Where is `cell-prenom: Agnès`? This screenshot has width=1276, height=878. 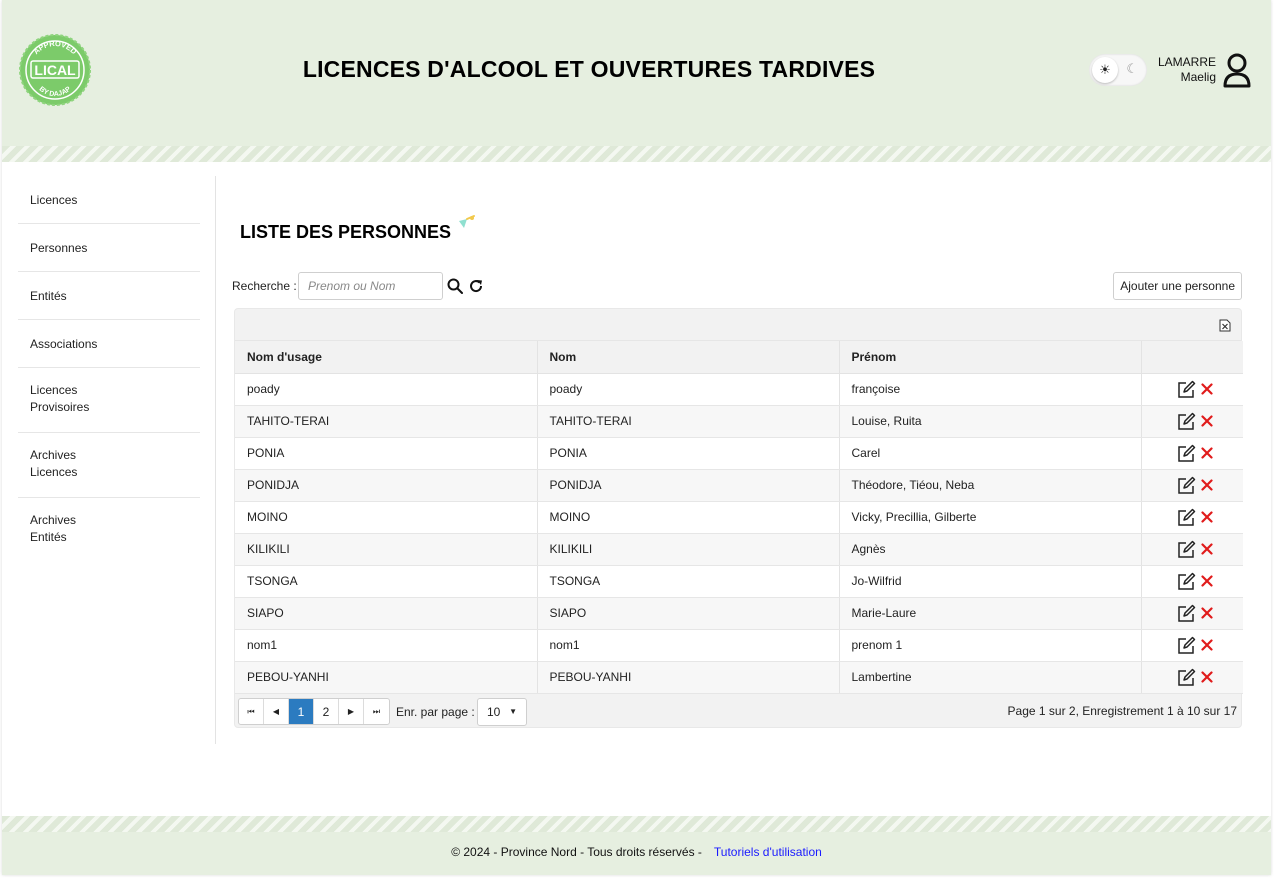 cell-prenom: Agnès is located at coordinates (990, 549).